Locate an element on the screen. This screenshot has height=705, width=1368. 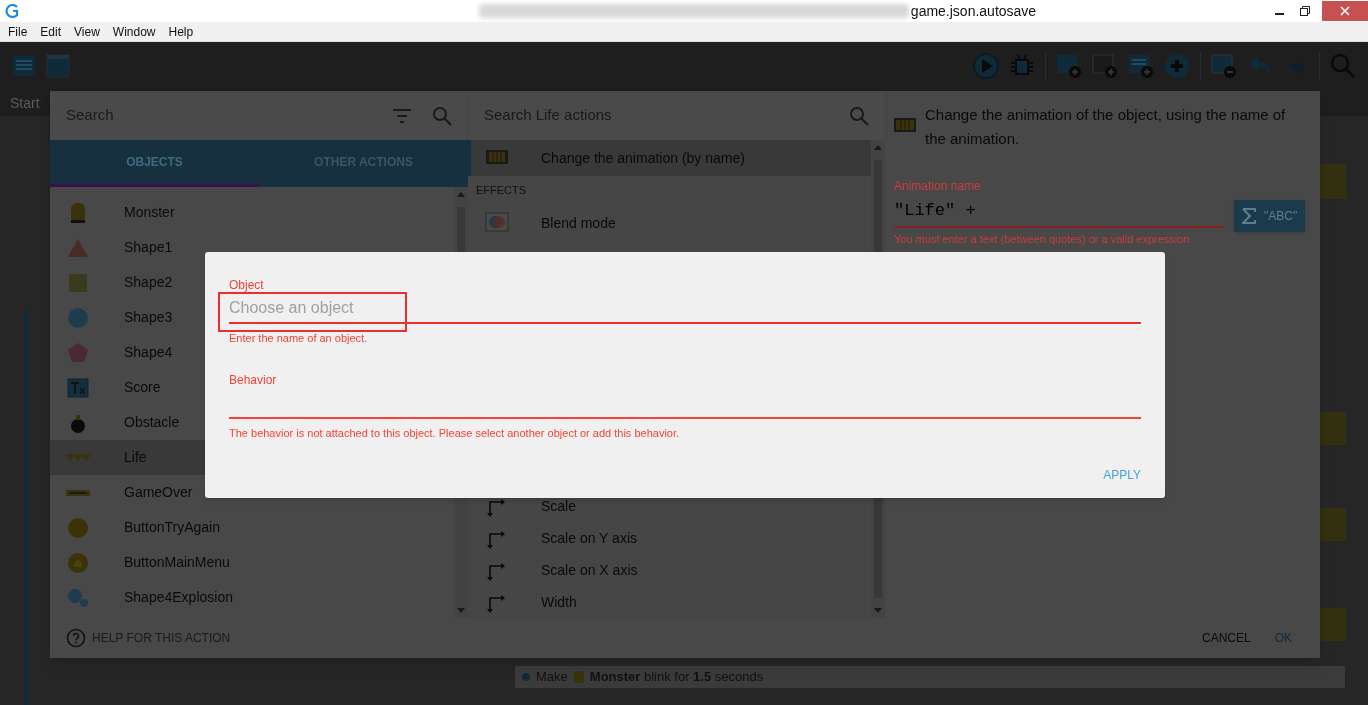
add-circle-icon is located at coordinates (1177, 66).